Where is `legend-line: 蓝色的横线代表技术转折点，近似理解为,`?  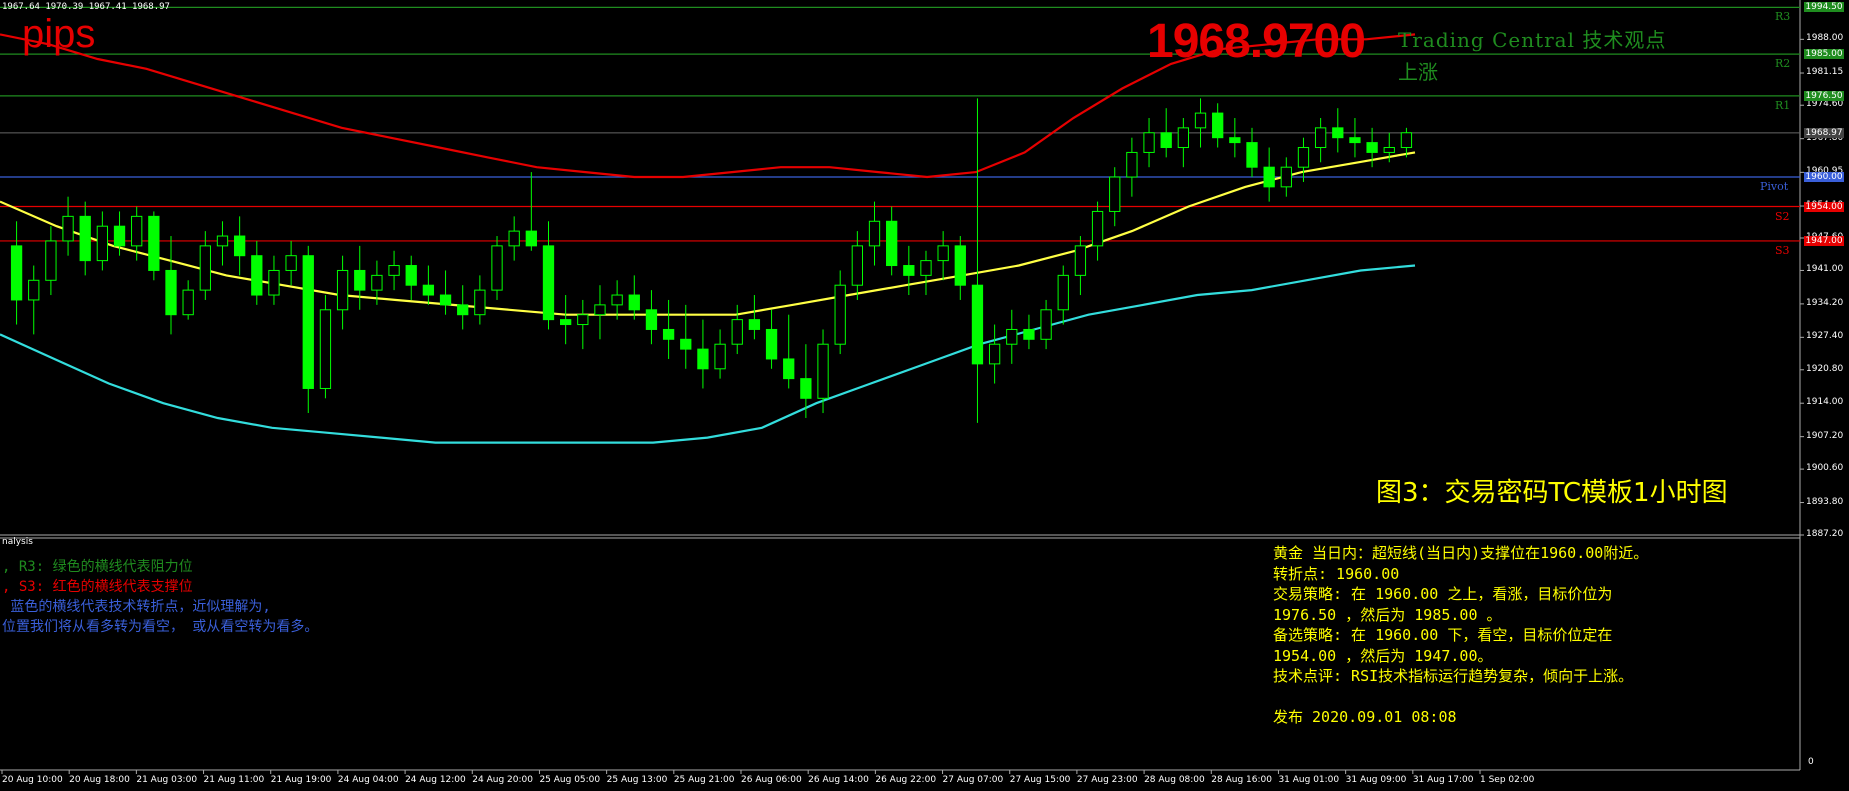 legend-line: 蓝色的横线代表技术转折点，近似理解为, is located at coordinates (136, 607).